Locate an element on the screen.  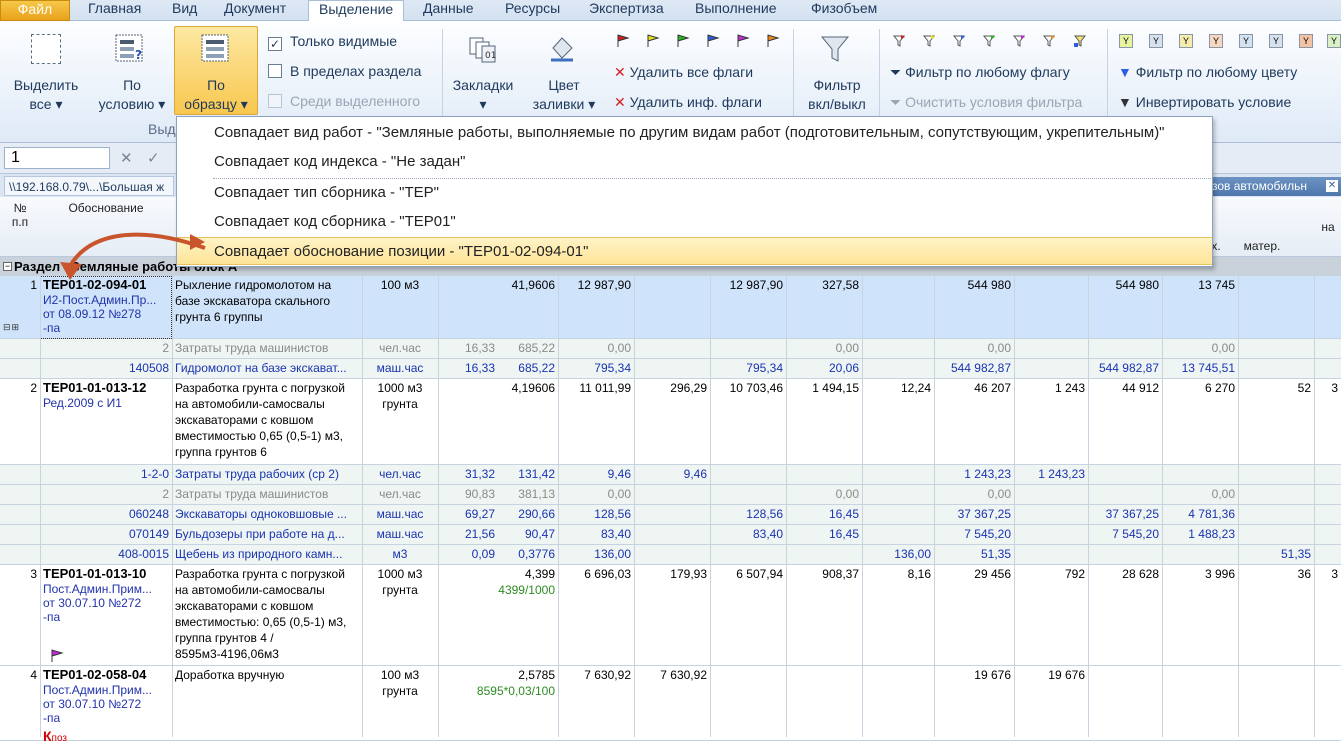
invert-condition-button: ▼ Инвертировать условие is located at coordinates (1204, 102).